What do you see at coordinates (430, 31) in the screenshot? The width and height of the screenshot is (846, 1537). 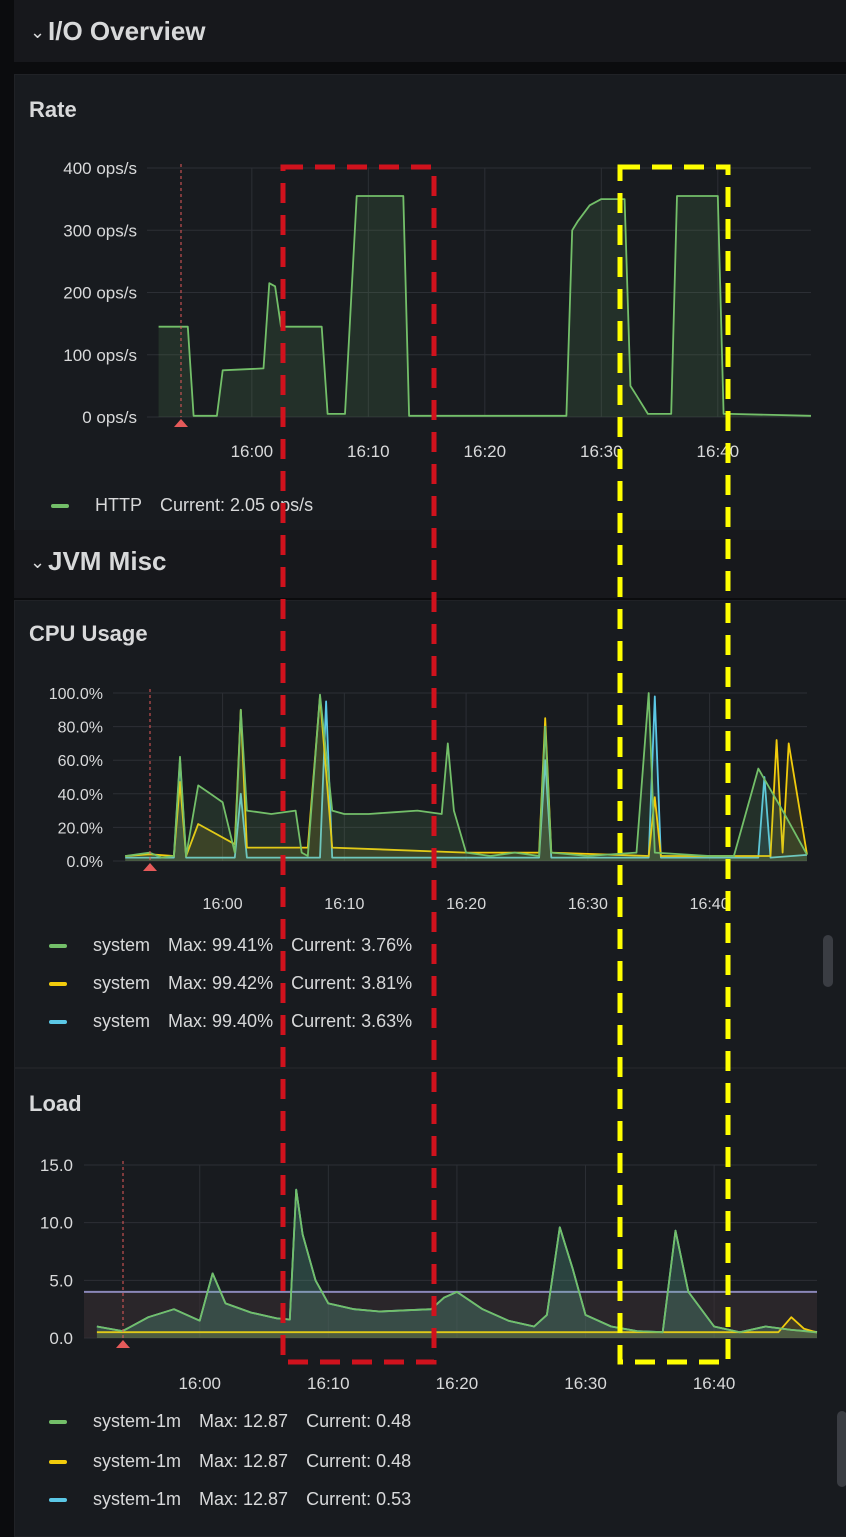 I see `row-header-io-overview: ⌄ I/O Overview` at bounding box center [430, 31].